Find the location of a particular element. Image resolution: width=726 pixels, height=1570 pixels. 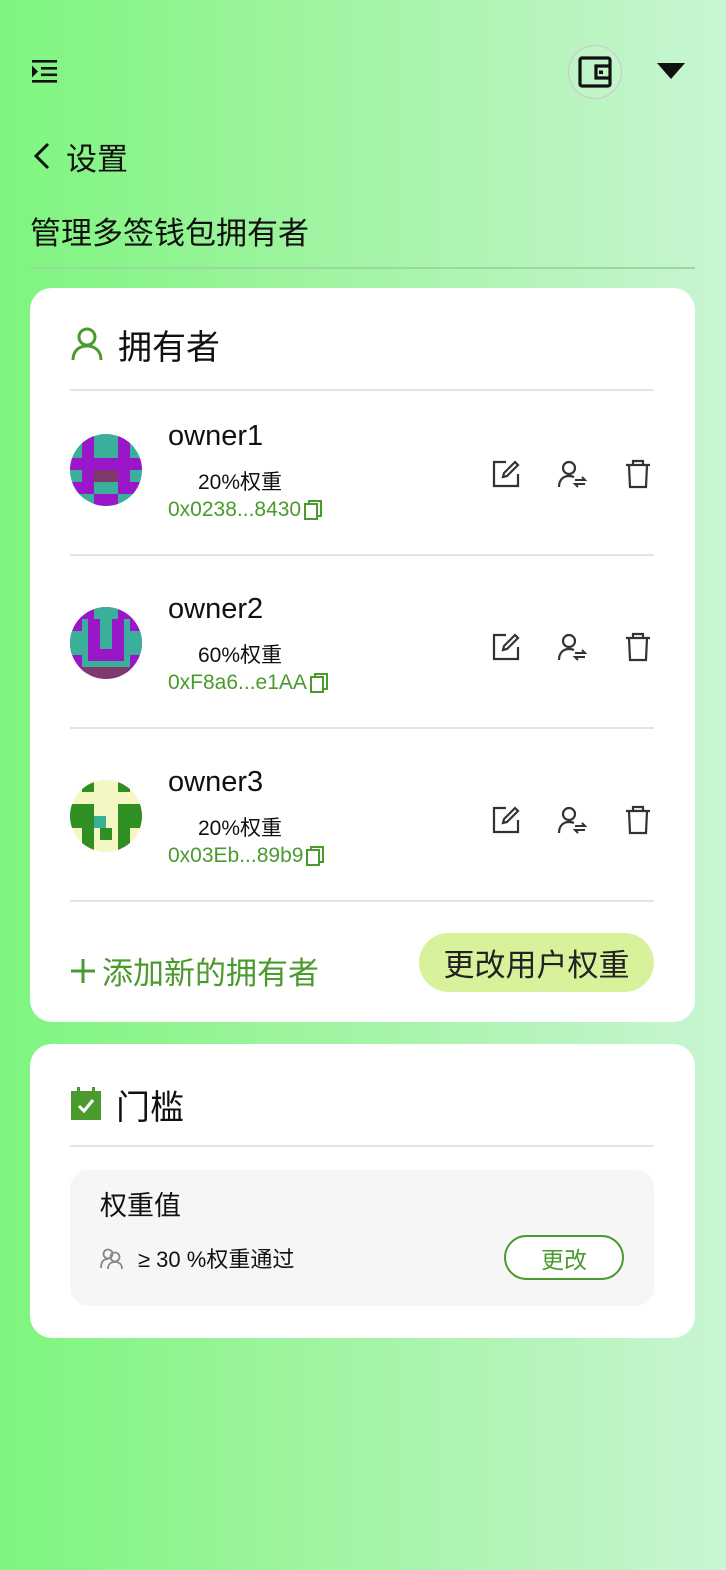

user-icon is located at coordinates (87, 344).